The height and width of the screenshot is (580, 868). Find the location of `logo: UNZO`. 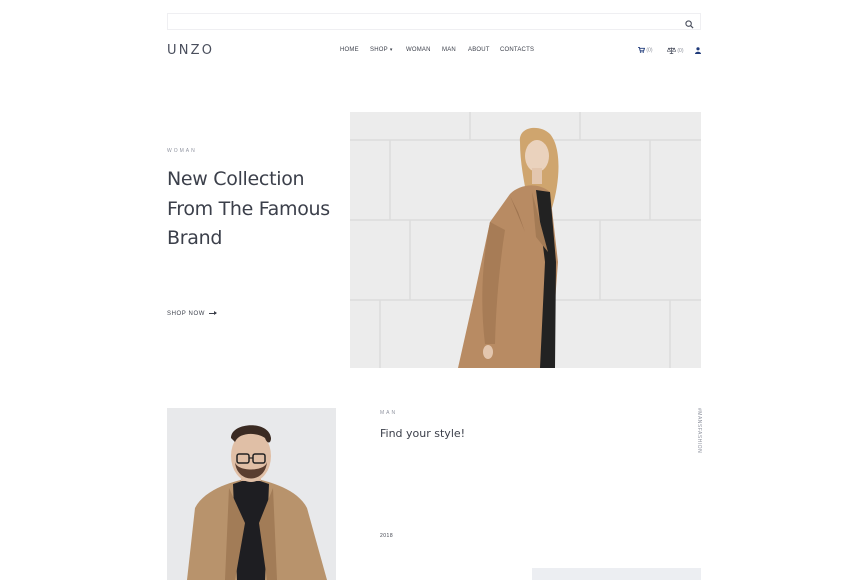

logo: UNZO is located at coordinates (190, 50).